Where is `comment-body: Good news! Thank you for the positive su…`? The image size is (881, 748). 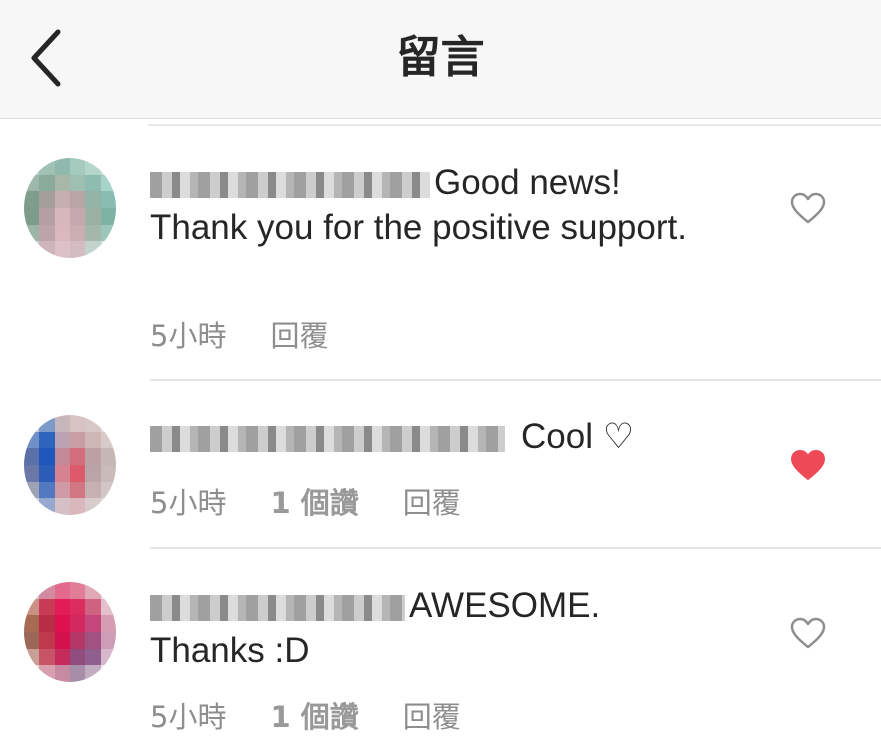 comment-body: Good news! Thank you for the positive su… is located at coordinates (430, 205).